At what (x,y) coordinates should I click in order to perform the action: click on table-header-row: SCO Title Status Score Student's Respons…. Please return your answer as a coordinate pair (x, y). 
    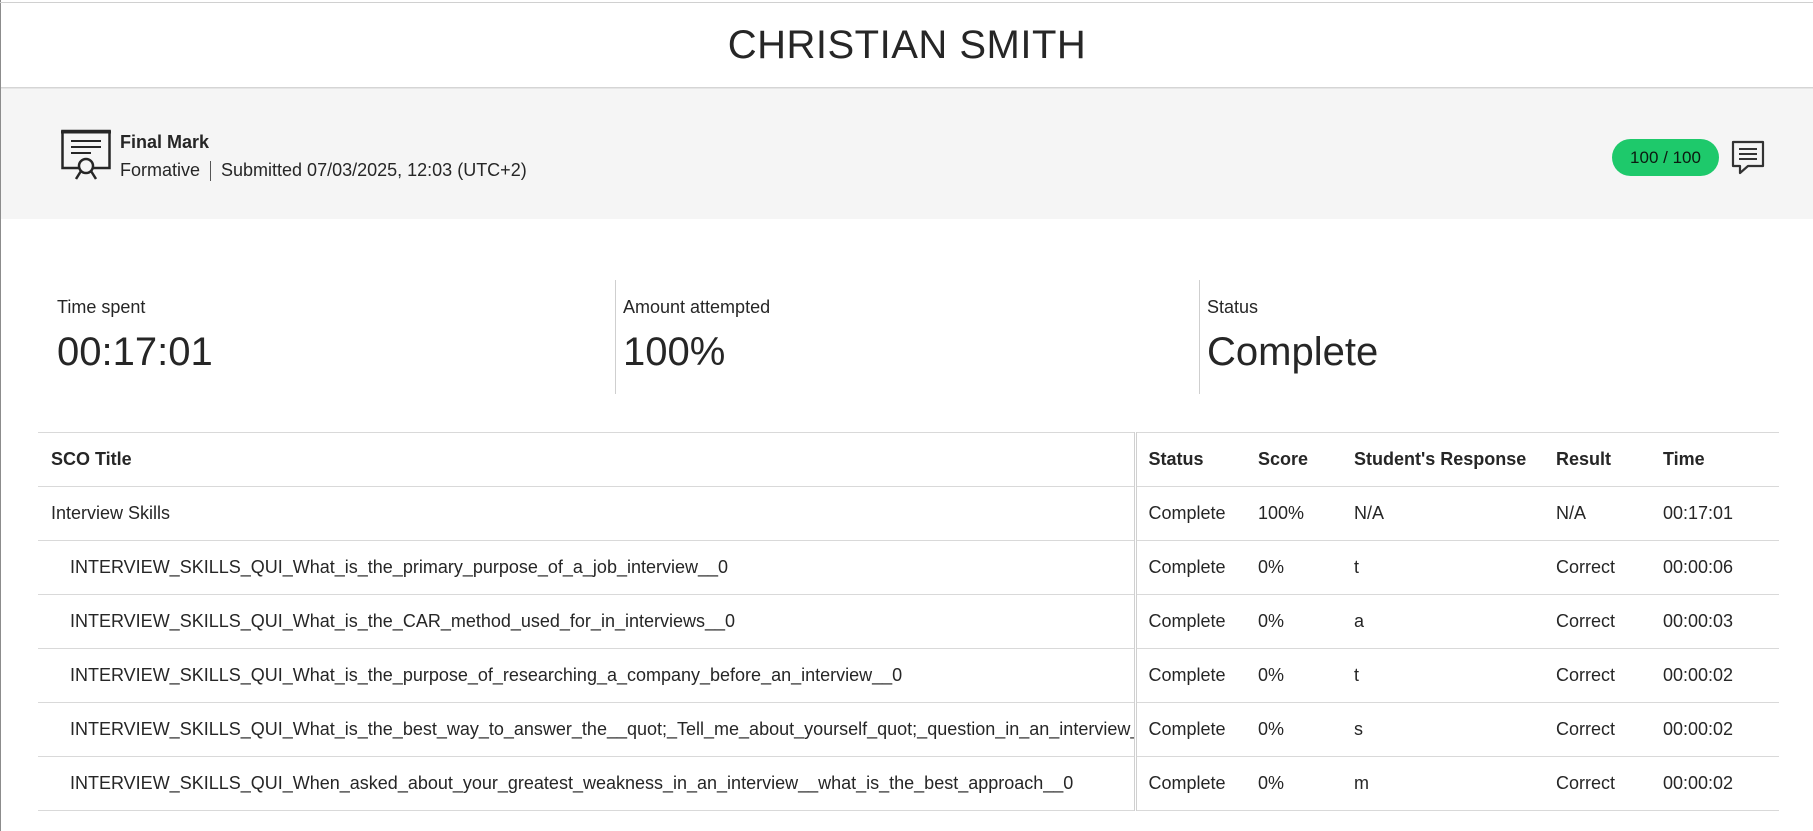
    Looking at the image, I should click on (908, 459).